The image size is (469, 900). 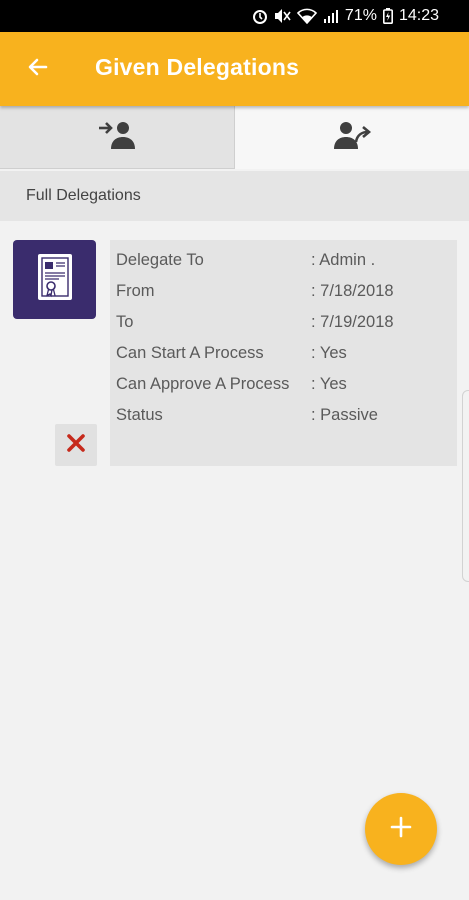 What do you see at coordinates (331, 16) in the screenshot?
I see `signal-icon` at bounding box center [331, 16].